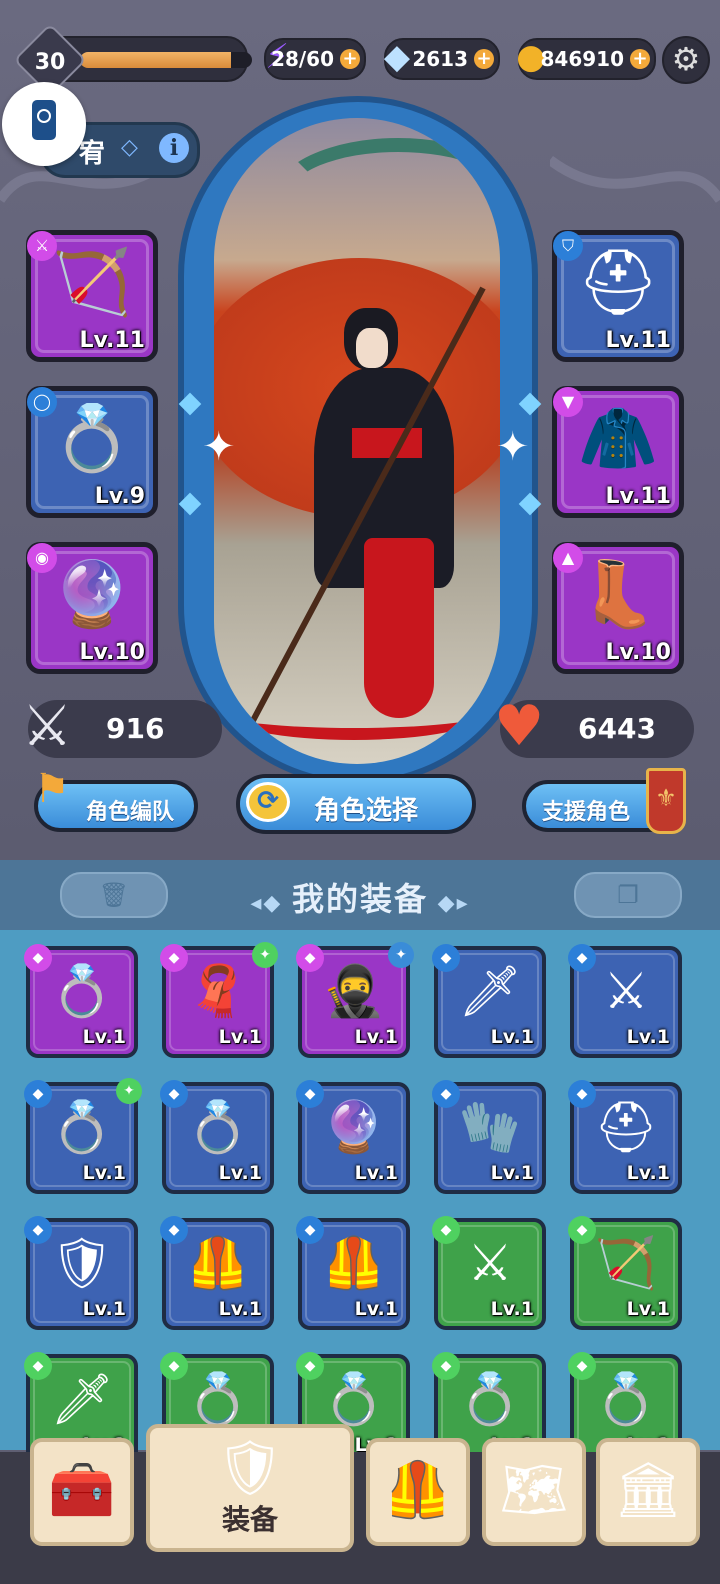  I want to click on item-level: Lv.10, so click(638, 652).